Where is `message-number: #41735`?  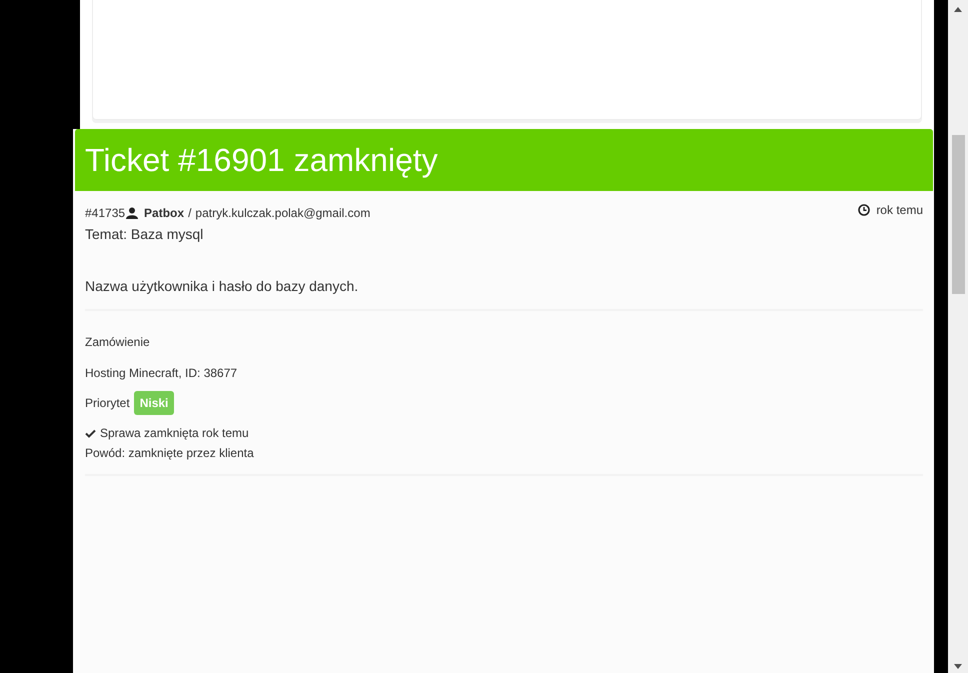 message-number: #41735 is located at coordinates (105, 213).